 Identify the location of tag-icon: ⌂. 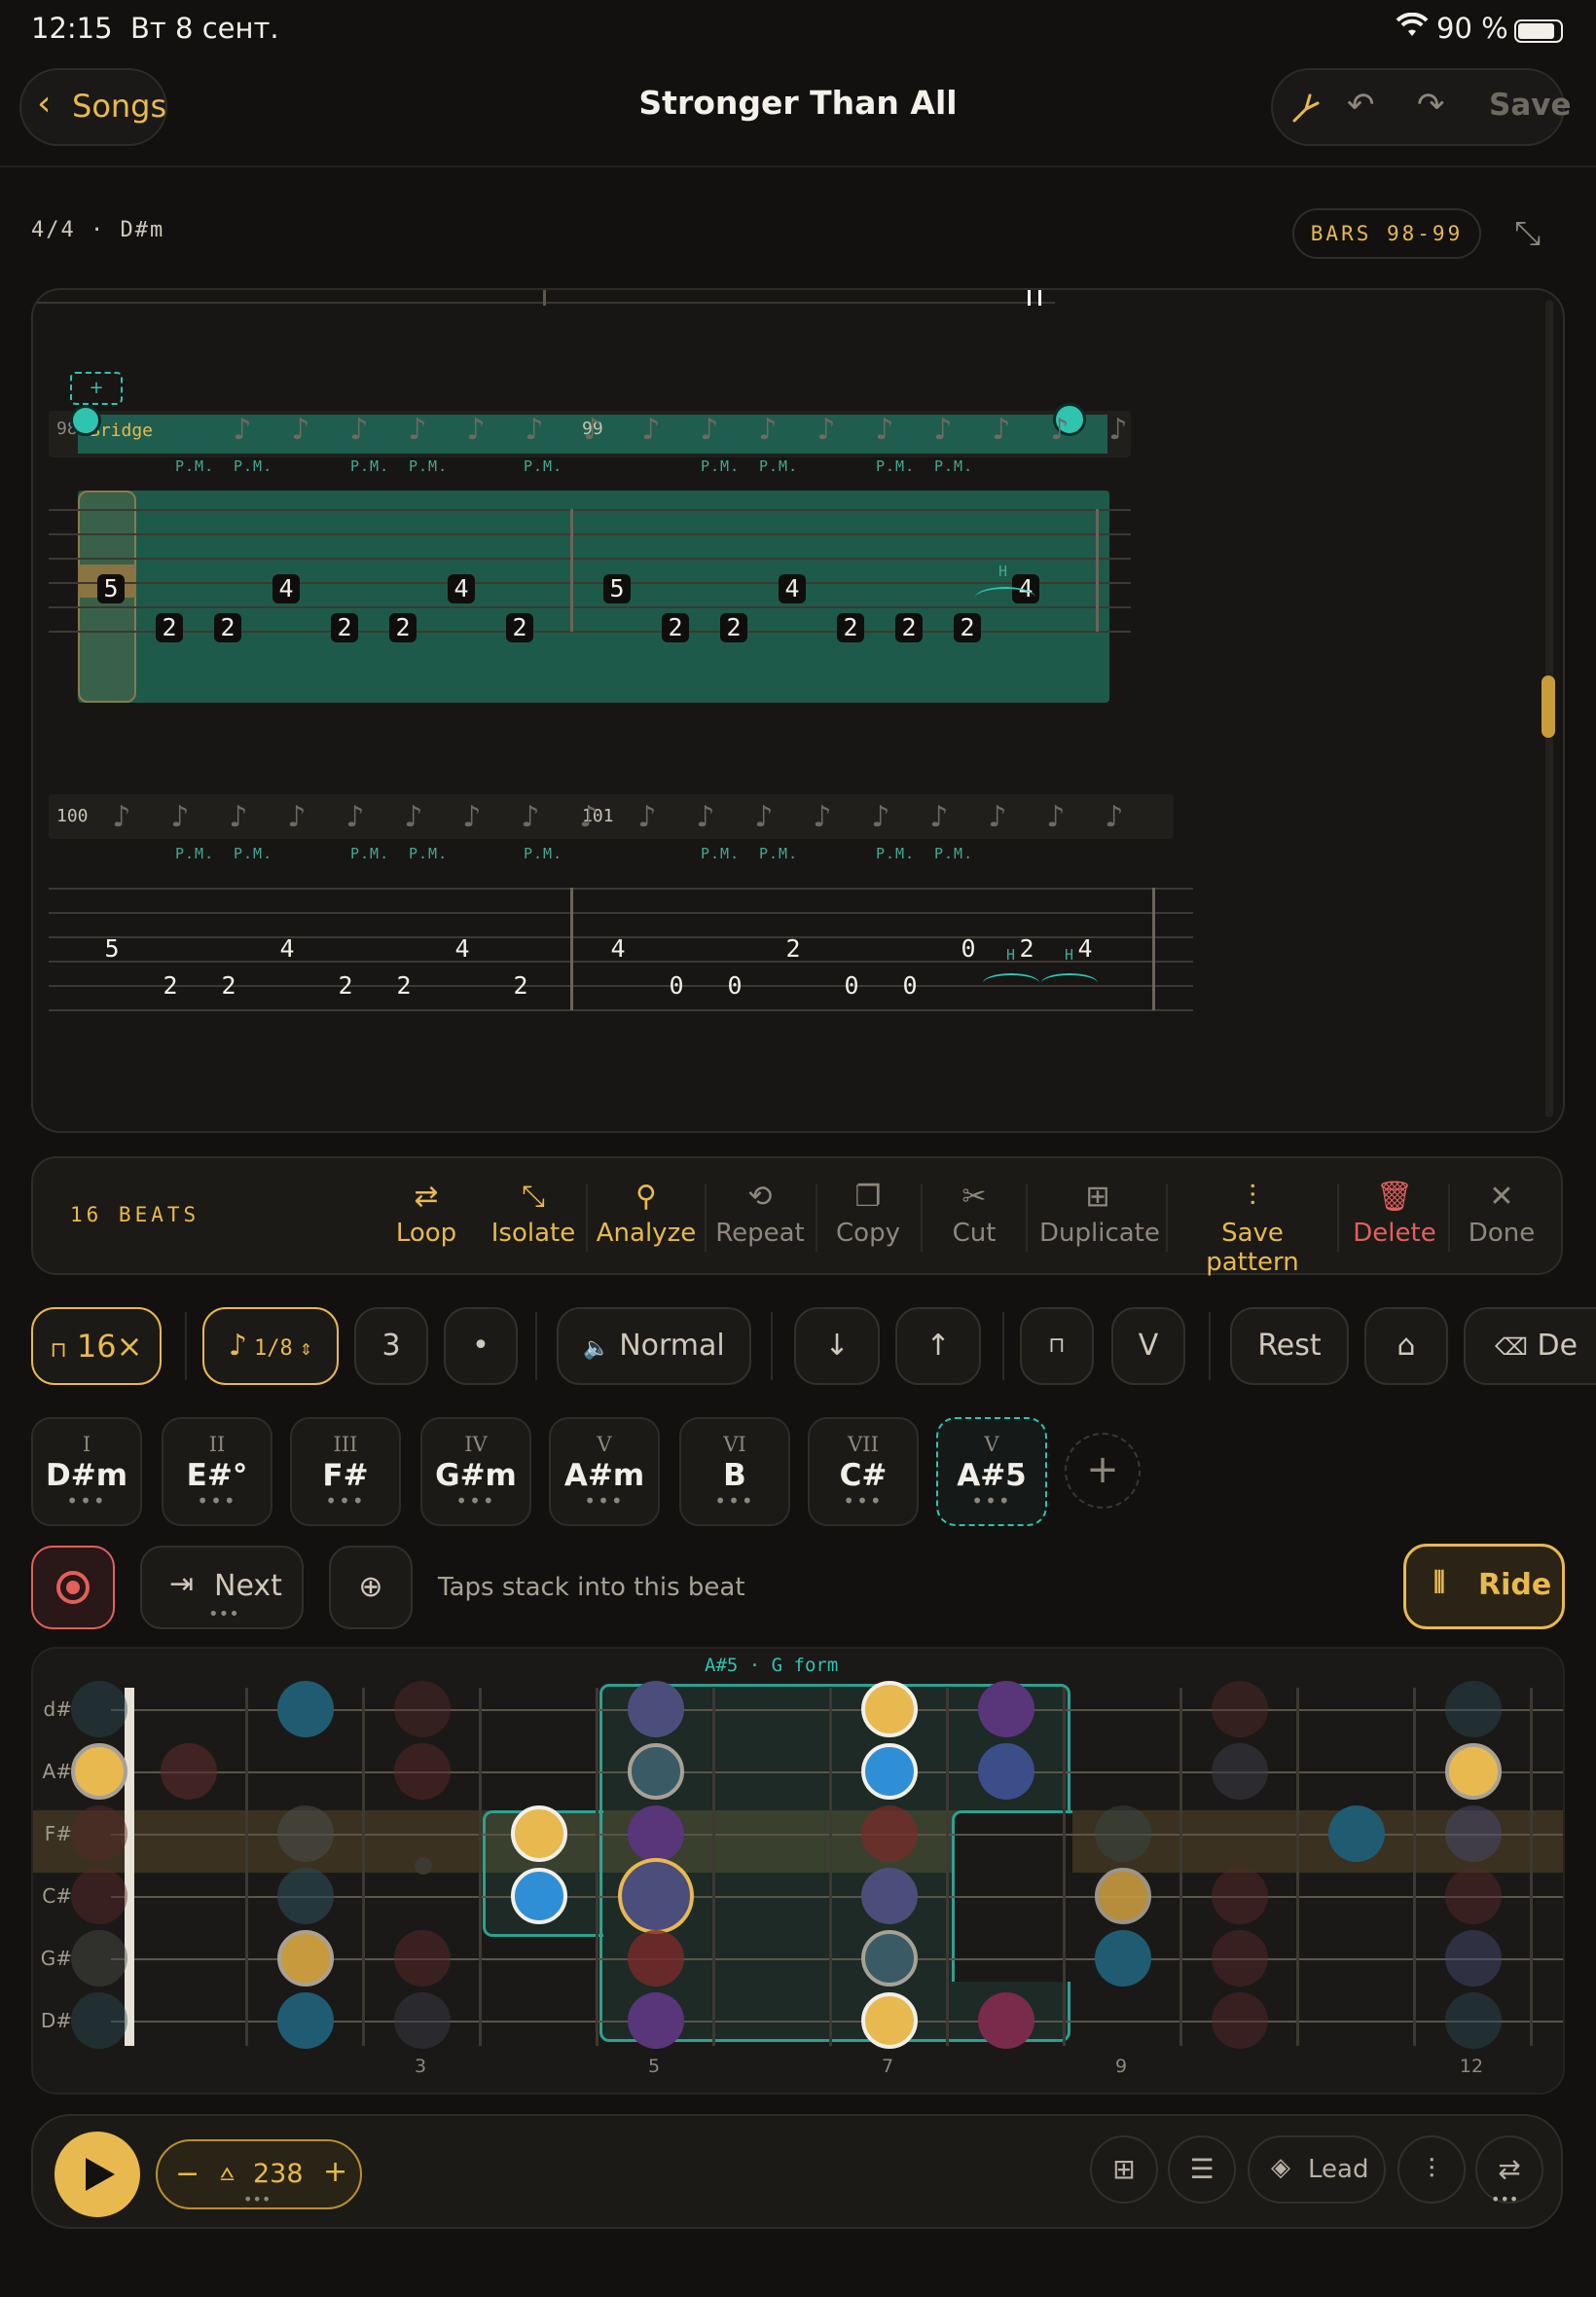
(1406, 1346).